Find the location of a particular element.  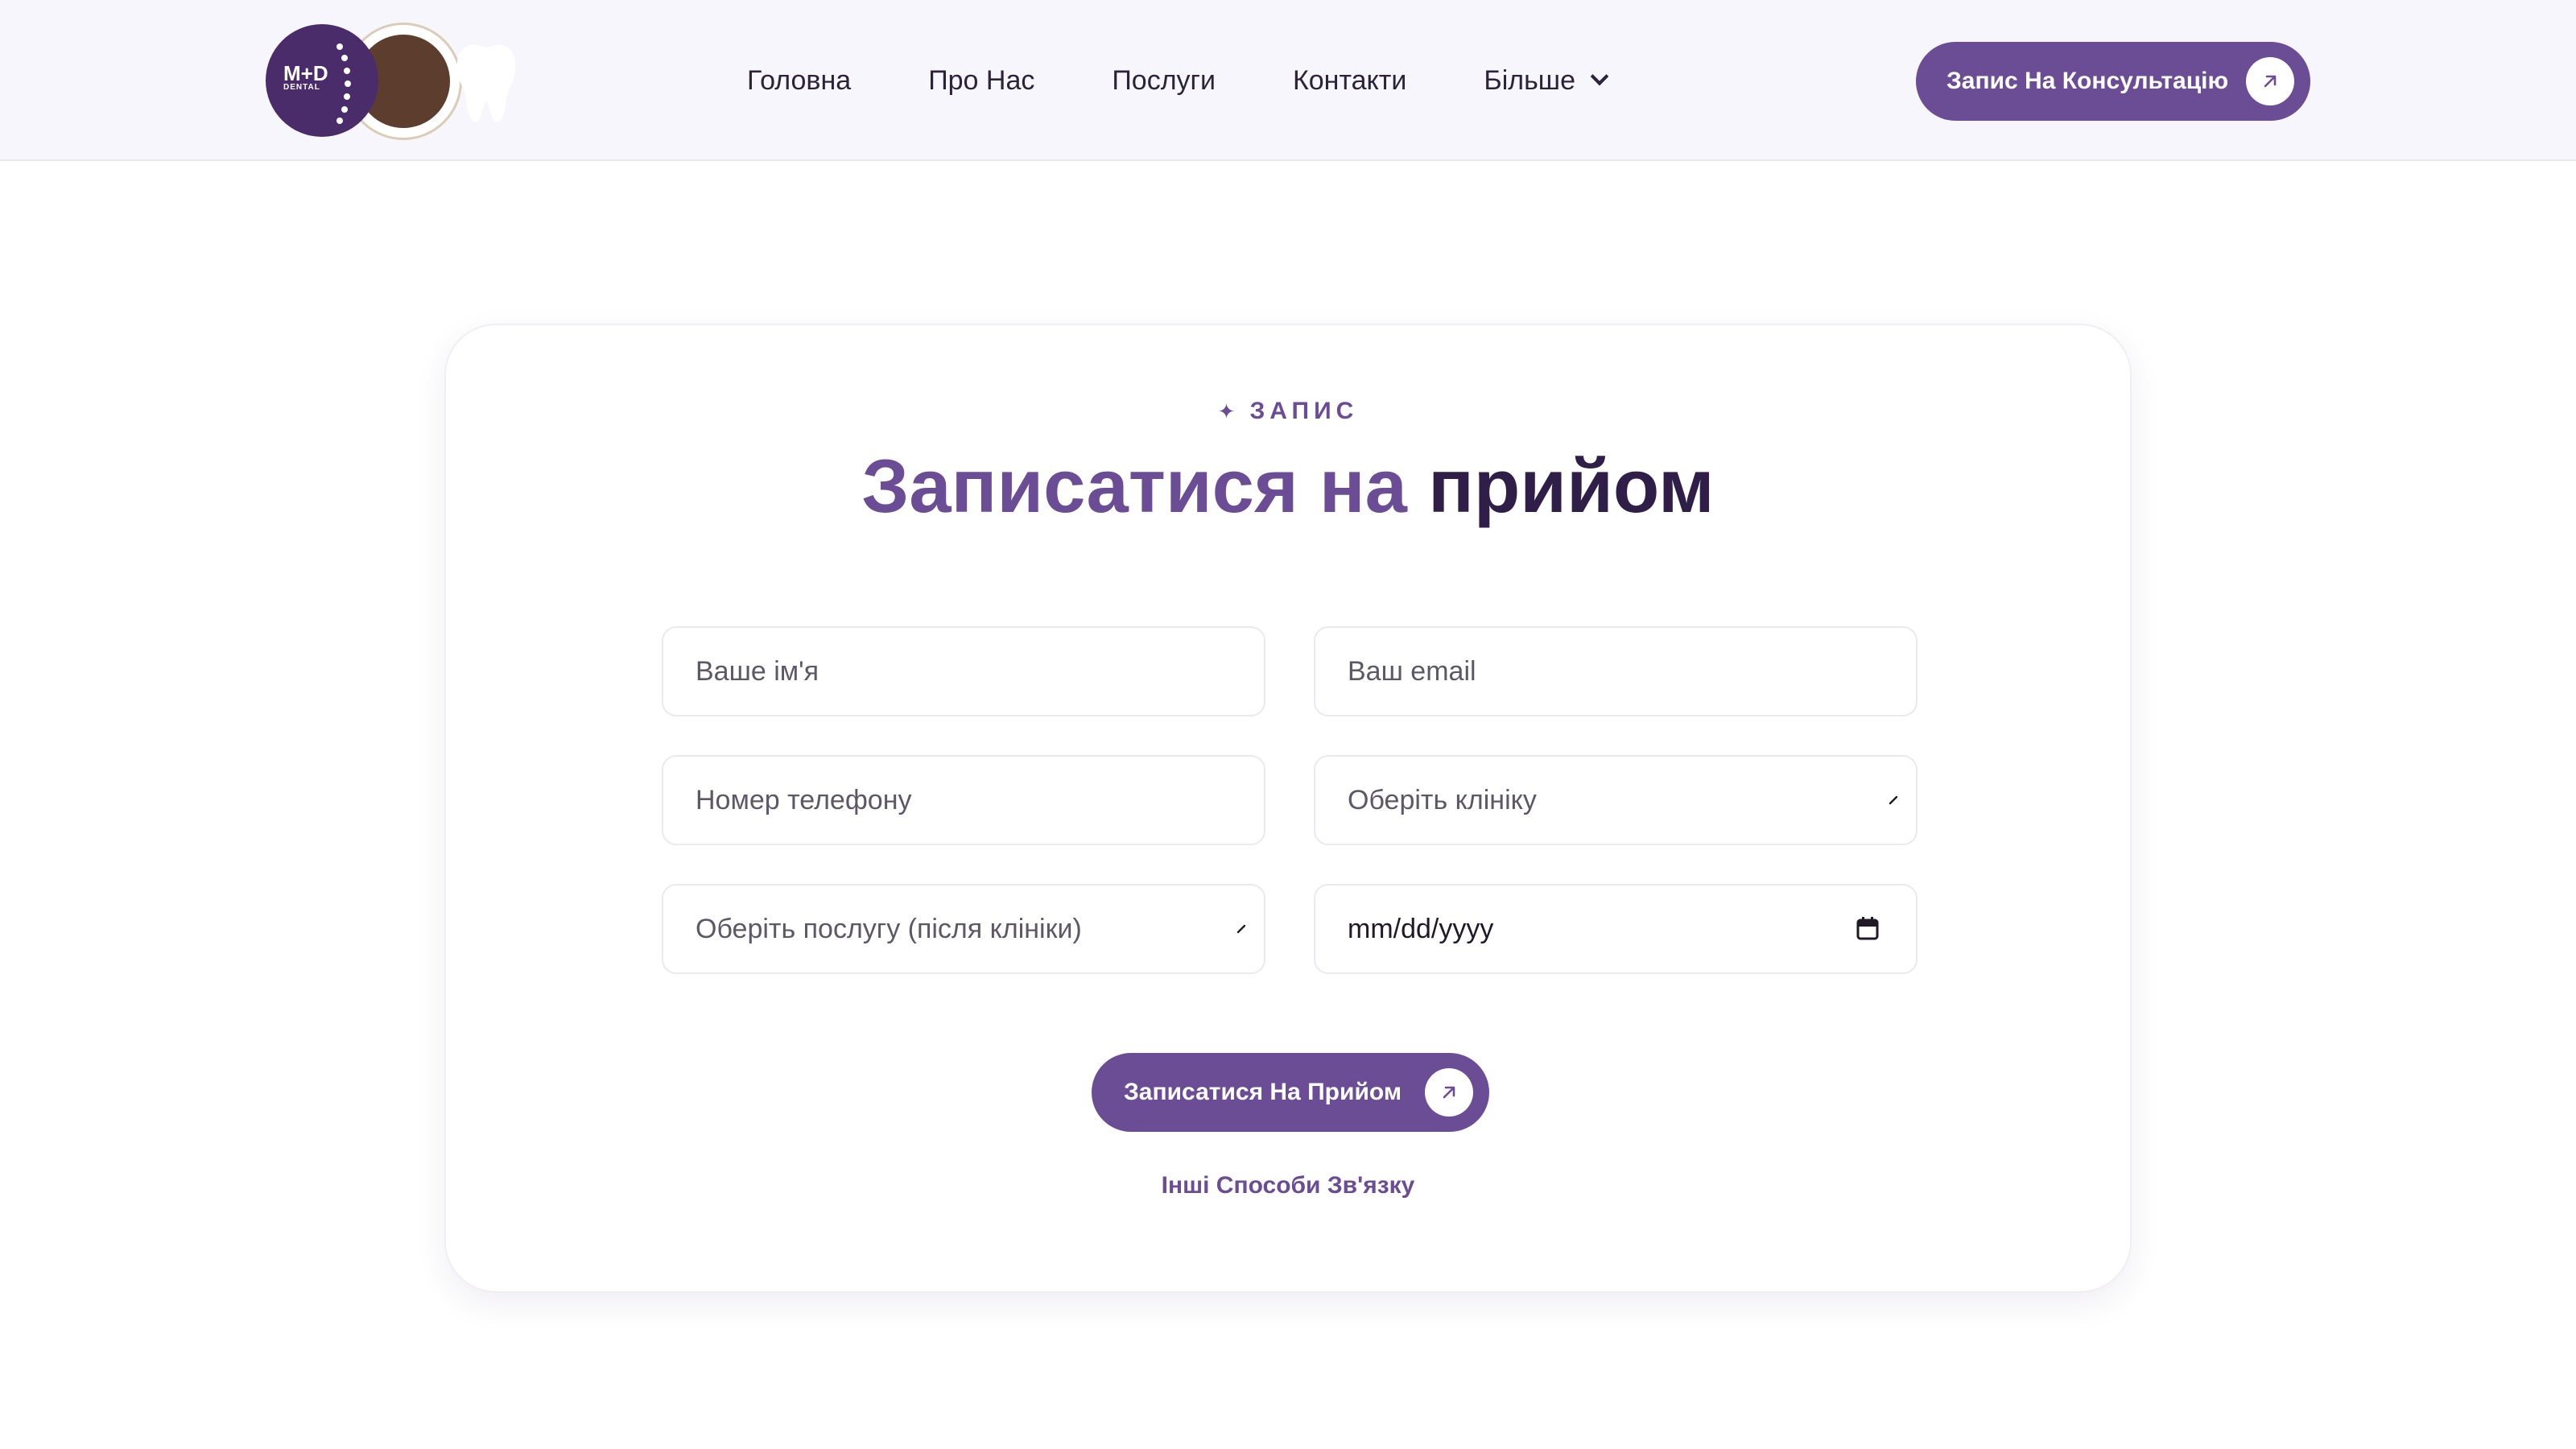

consultation-button-label: Запис На Консультацію is located at coordinates (2087, 81).